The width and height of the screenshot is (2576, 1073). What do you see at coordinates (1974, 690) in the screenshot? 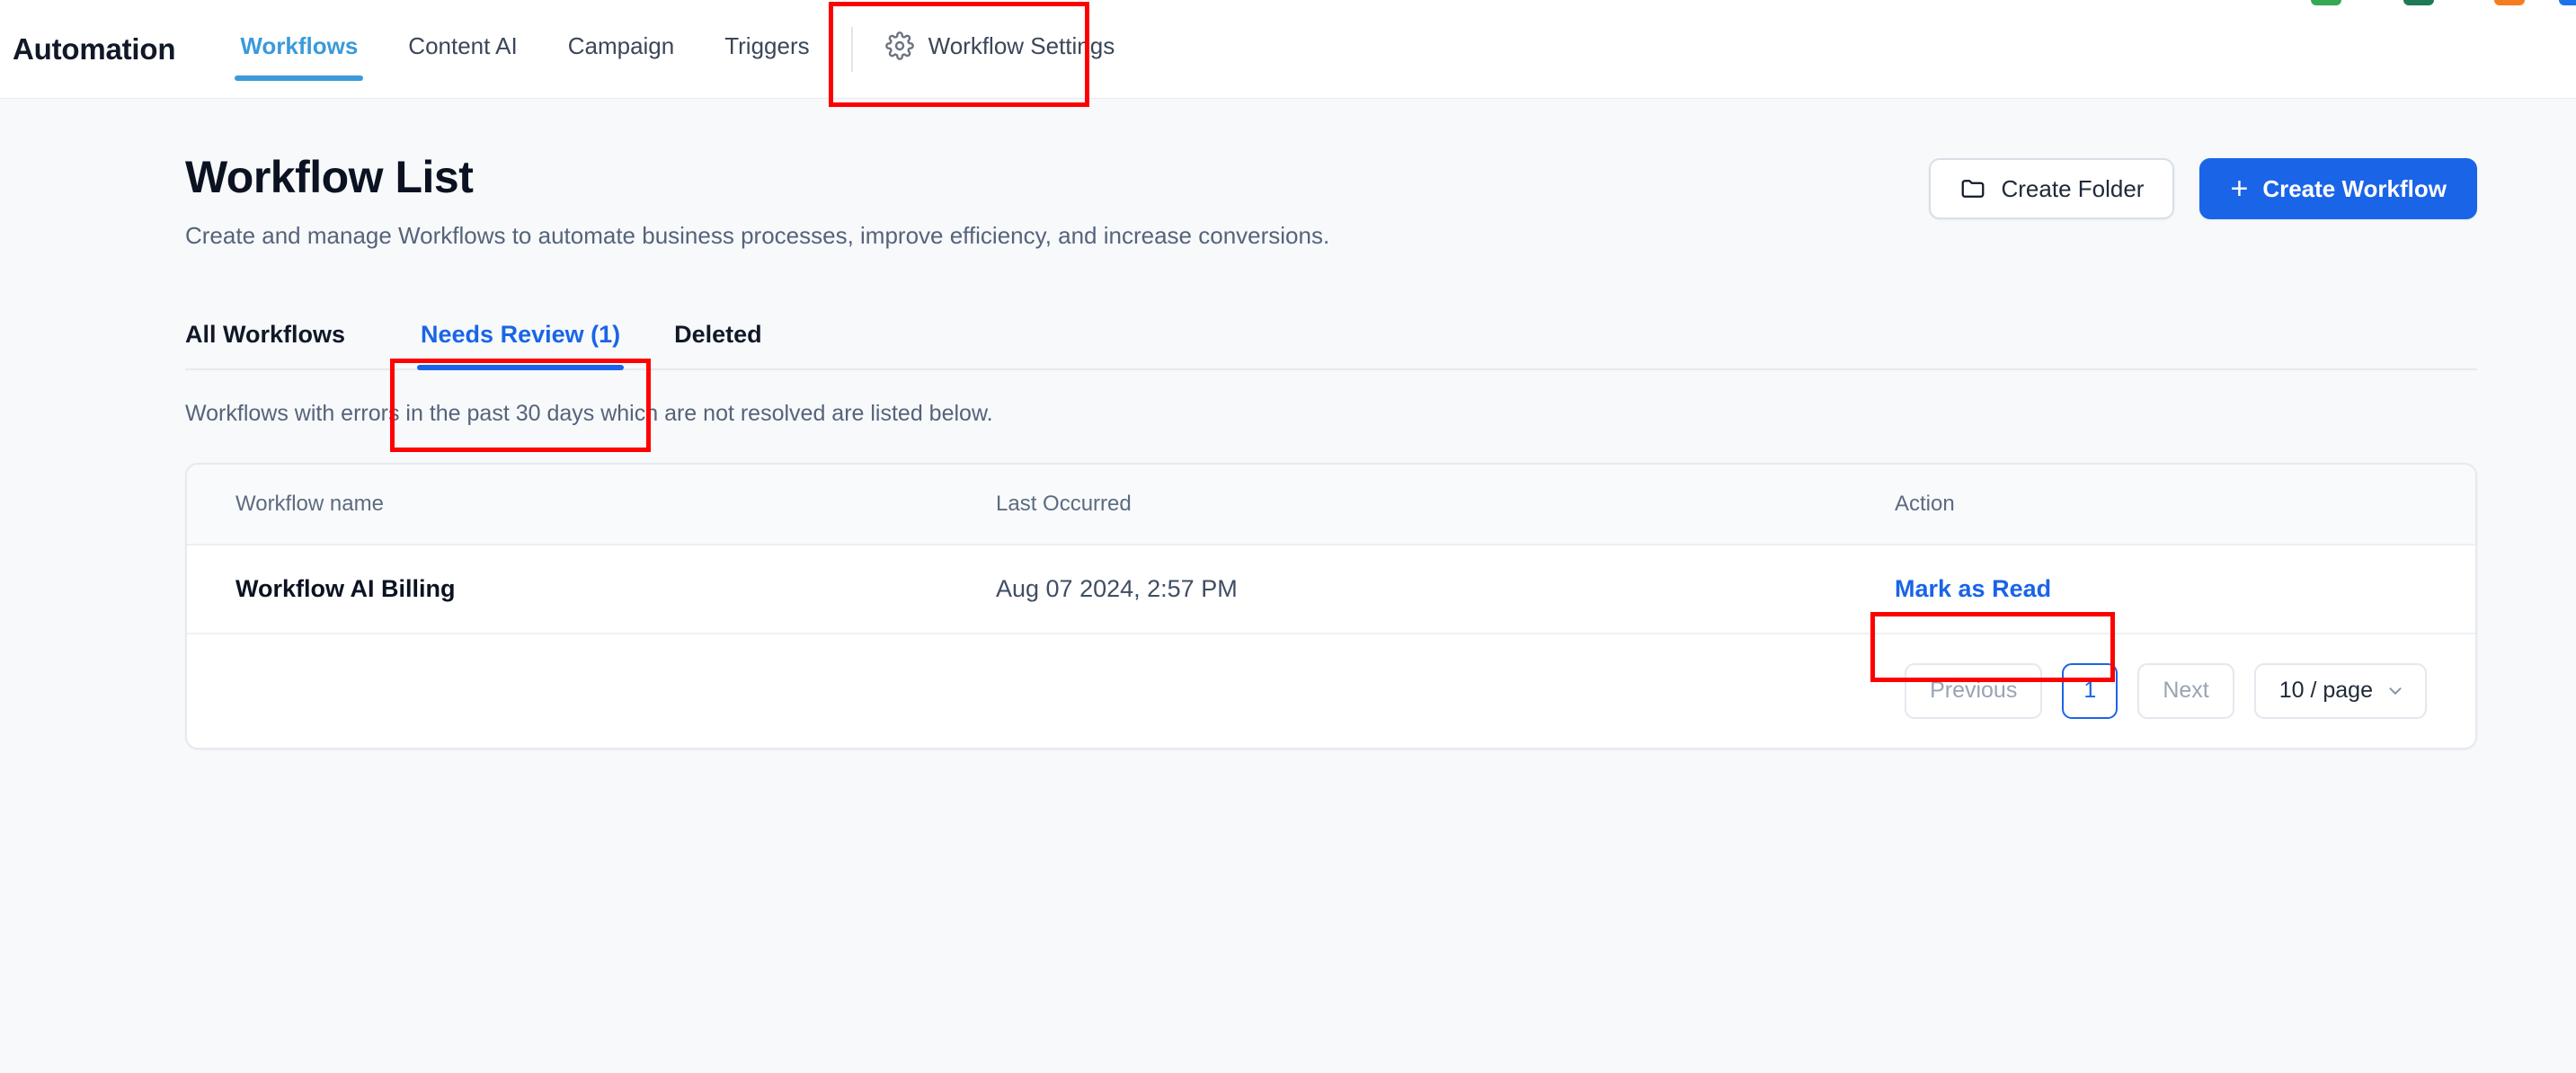
I see `pagination-previous-button: Previous` at bounding box center [1974, 690].